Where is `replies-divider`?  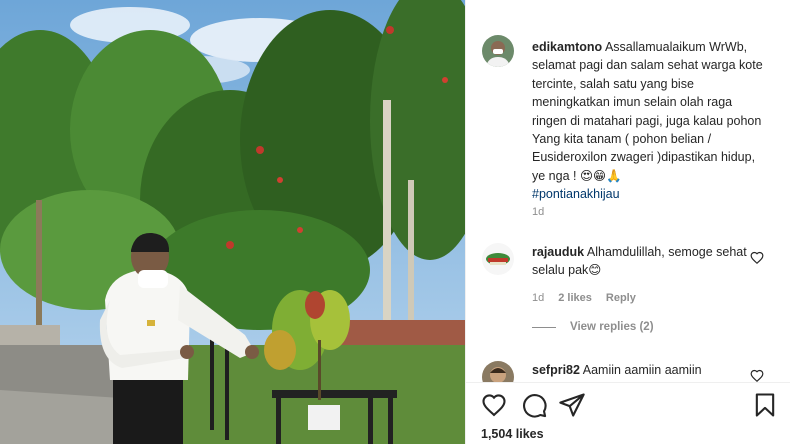 replies-divider is located at coordinates (544, 327).